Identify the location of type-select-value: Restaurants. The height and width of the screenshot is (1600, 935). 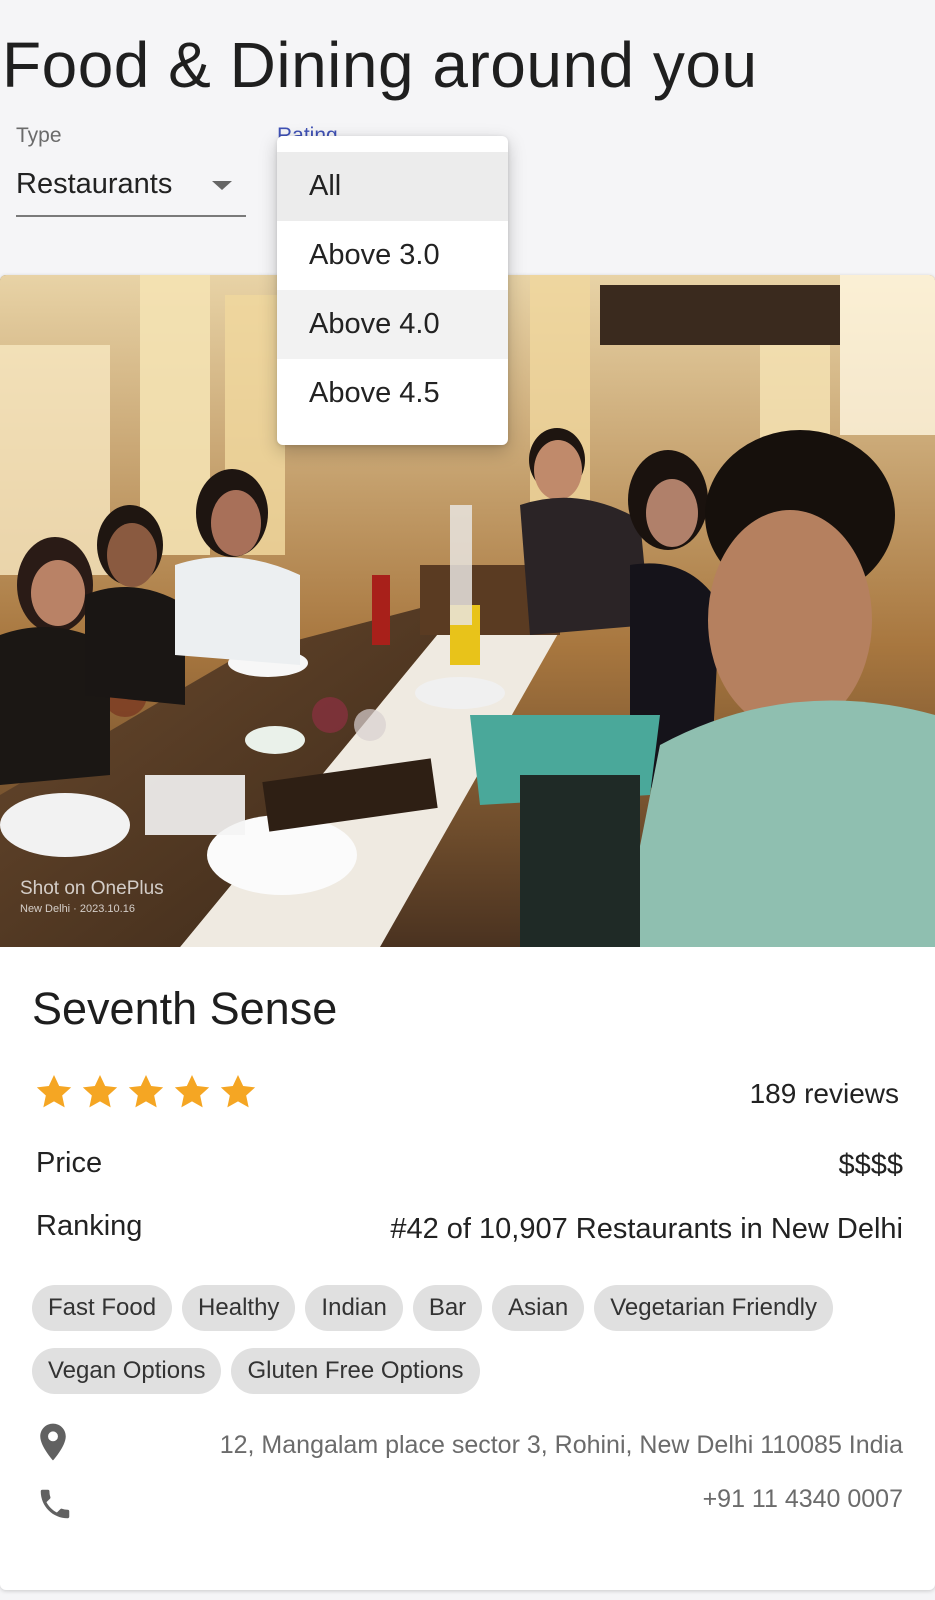
(94, 184).